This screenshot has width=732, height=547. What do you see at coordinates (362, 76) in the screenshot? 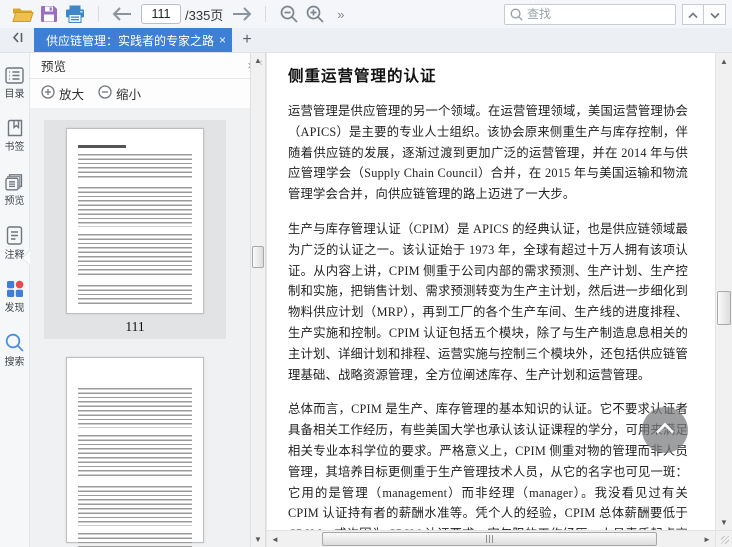
I see `document-heading: 侧重运营管理的认证` at bounding box center [362, 76].